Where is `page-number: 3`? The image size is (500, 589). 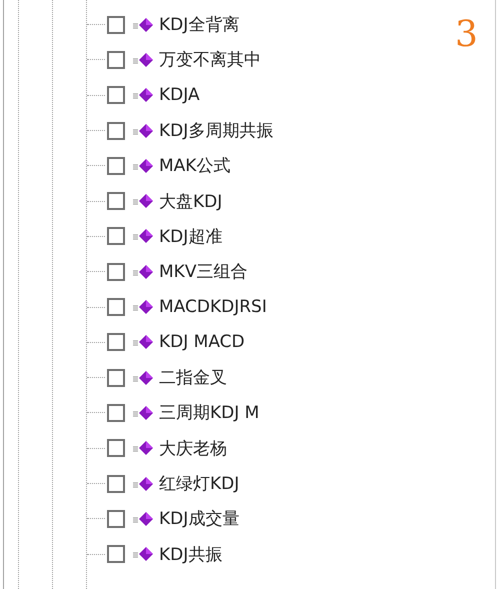 page-number: 3 is located at coordinates (466, 34).